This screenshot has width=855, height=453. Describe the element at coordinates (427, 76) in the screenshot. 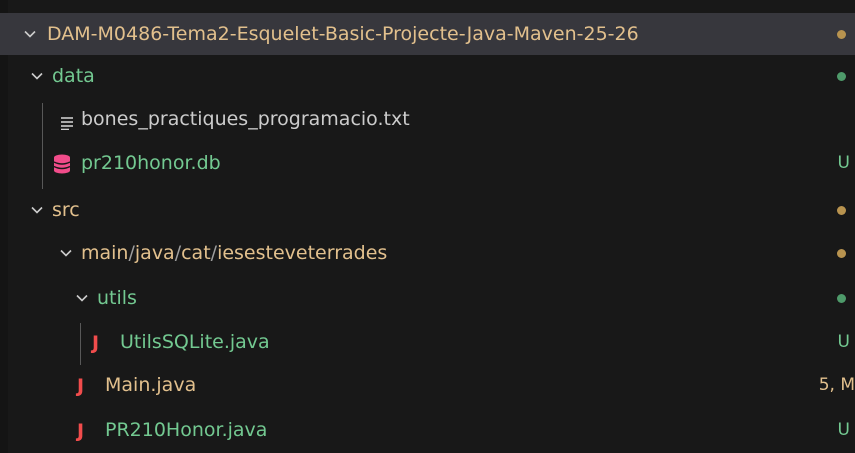

I see `tree-item-data-folder: data` at that location.